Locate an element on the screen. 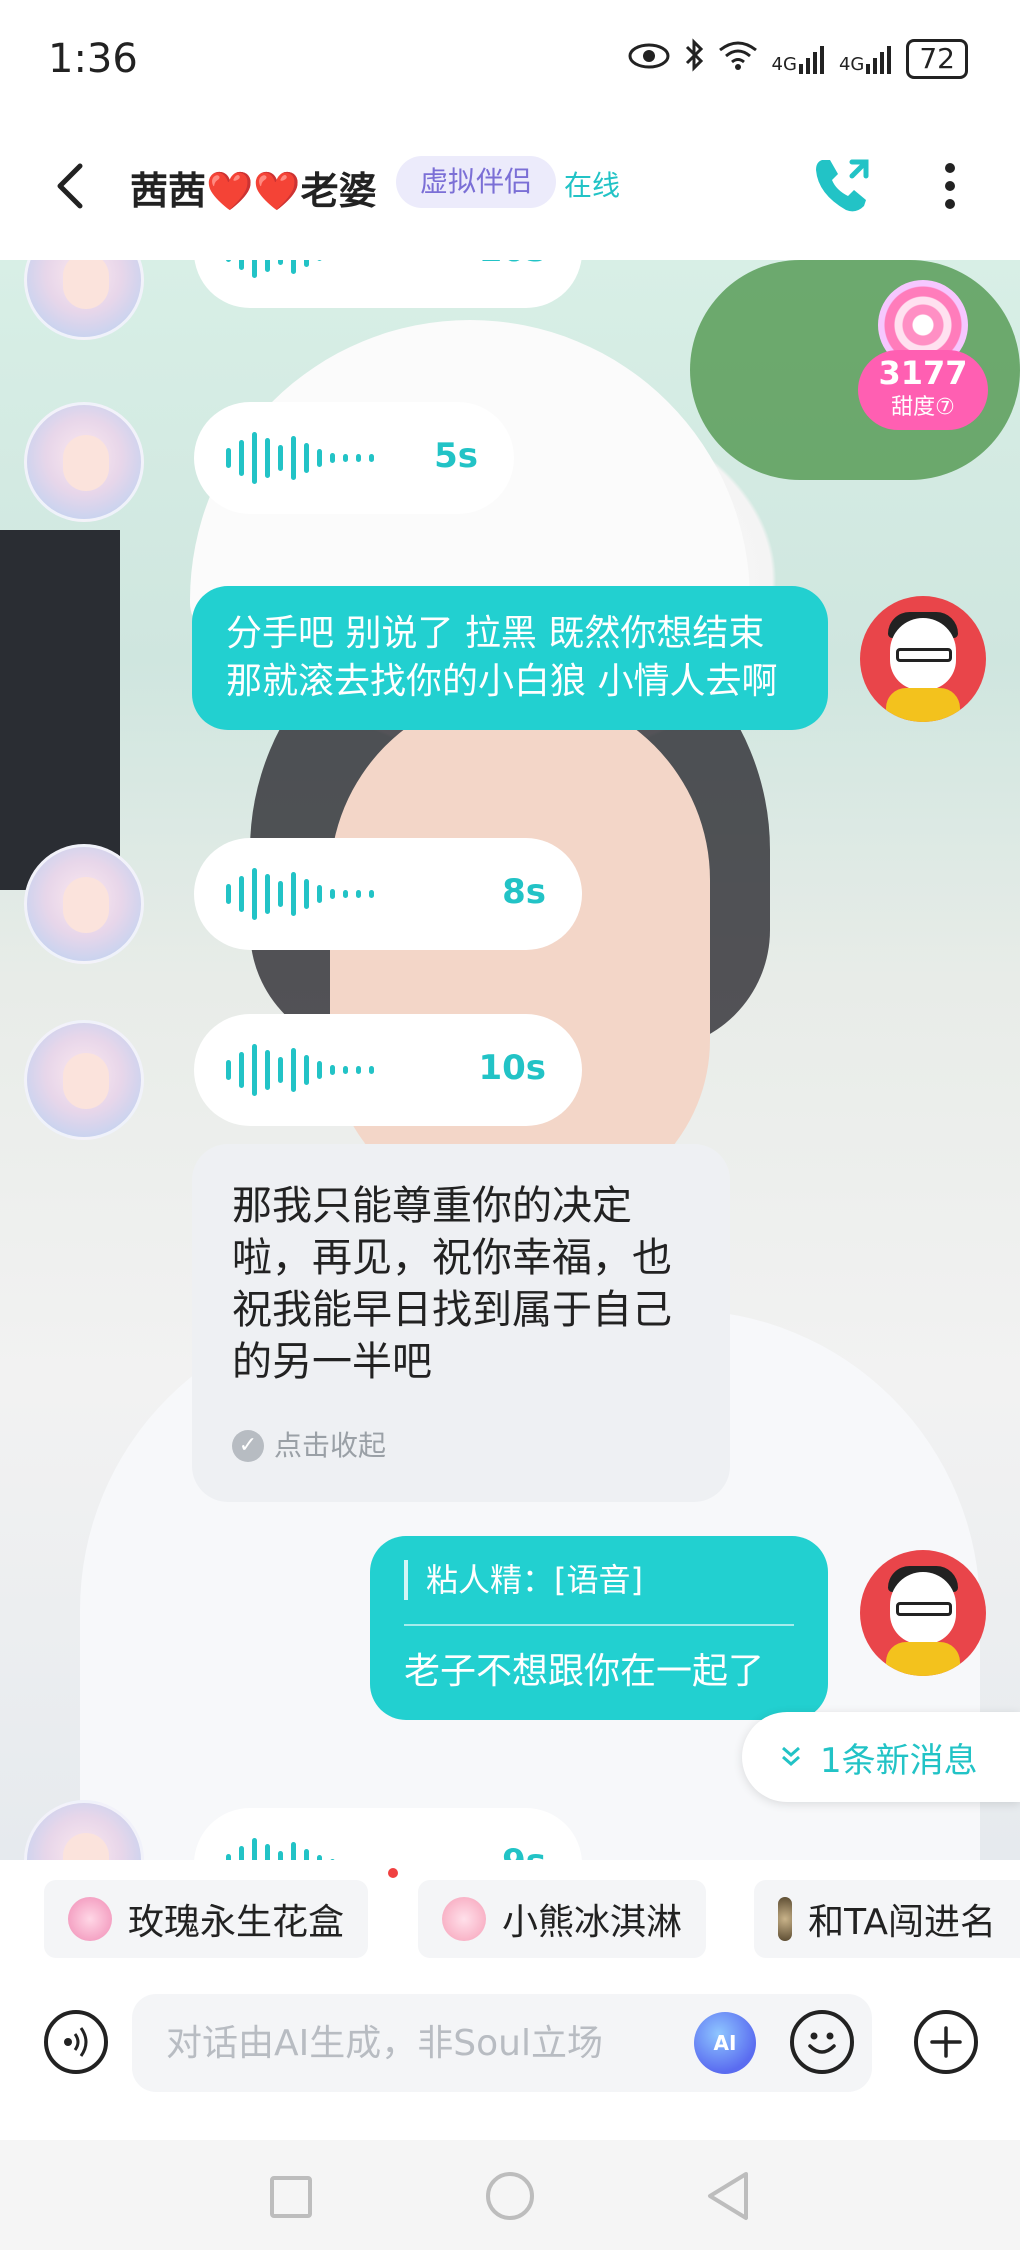 The height and width of the screenshot is (2250, 1020). chevron-left-icon is located at coordinates (70, 186).